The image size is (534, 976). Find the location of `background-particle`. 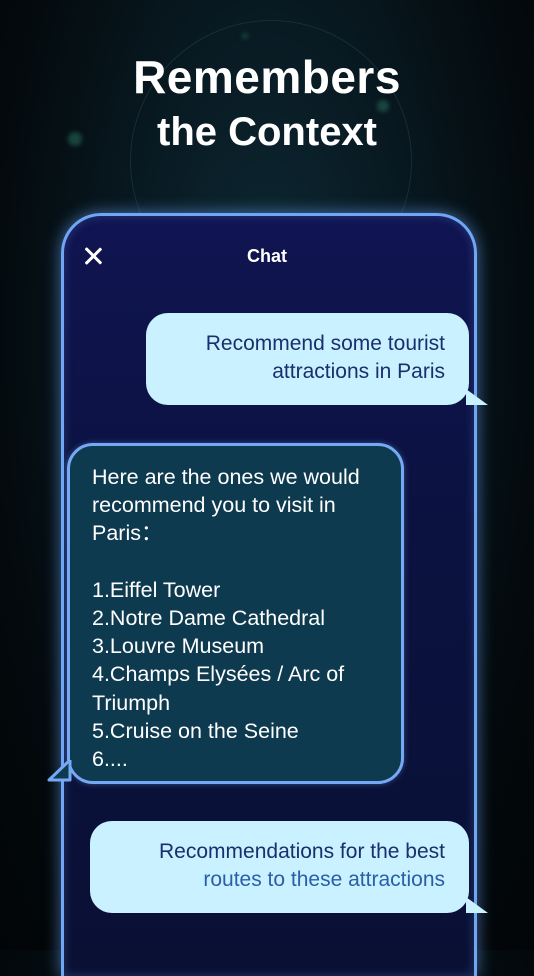

background-particle is located at coordinates (245, 36).